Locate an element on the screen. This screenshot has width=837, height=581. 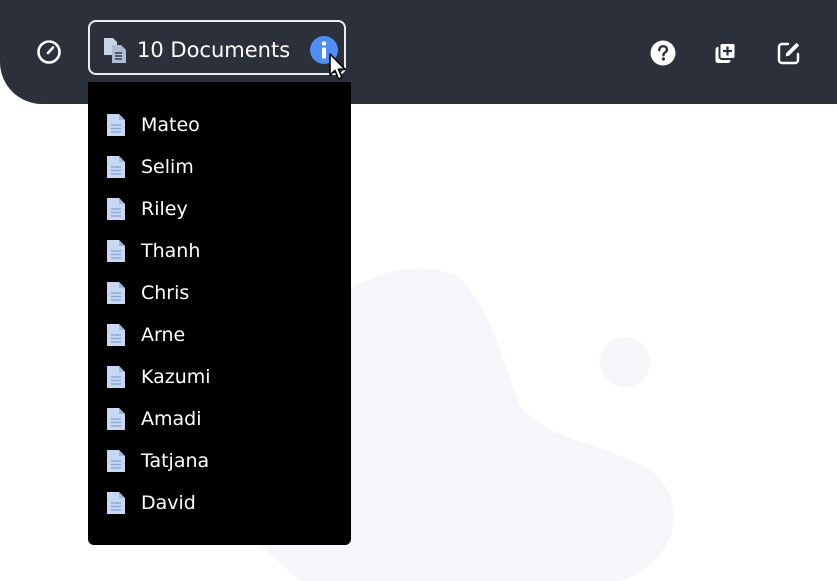
help-button is located at coordinates (663, 53).